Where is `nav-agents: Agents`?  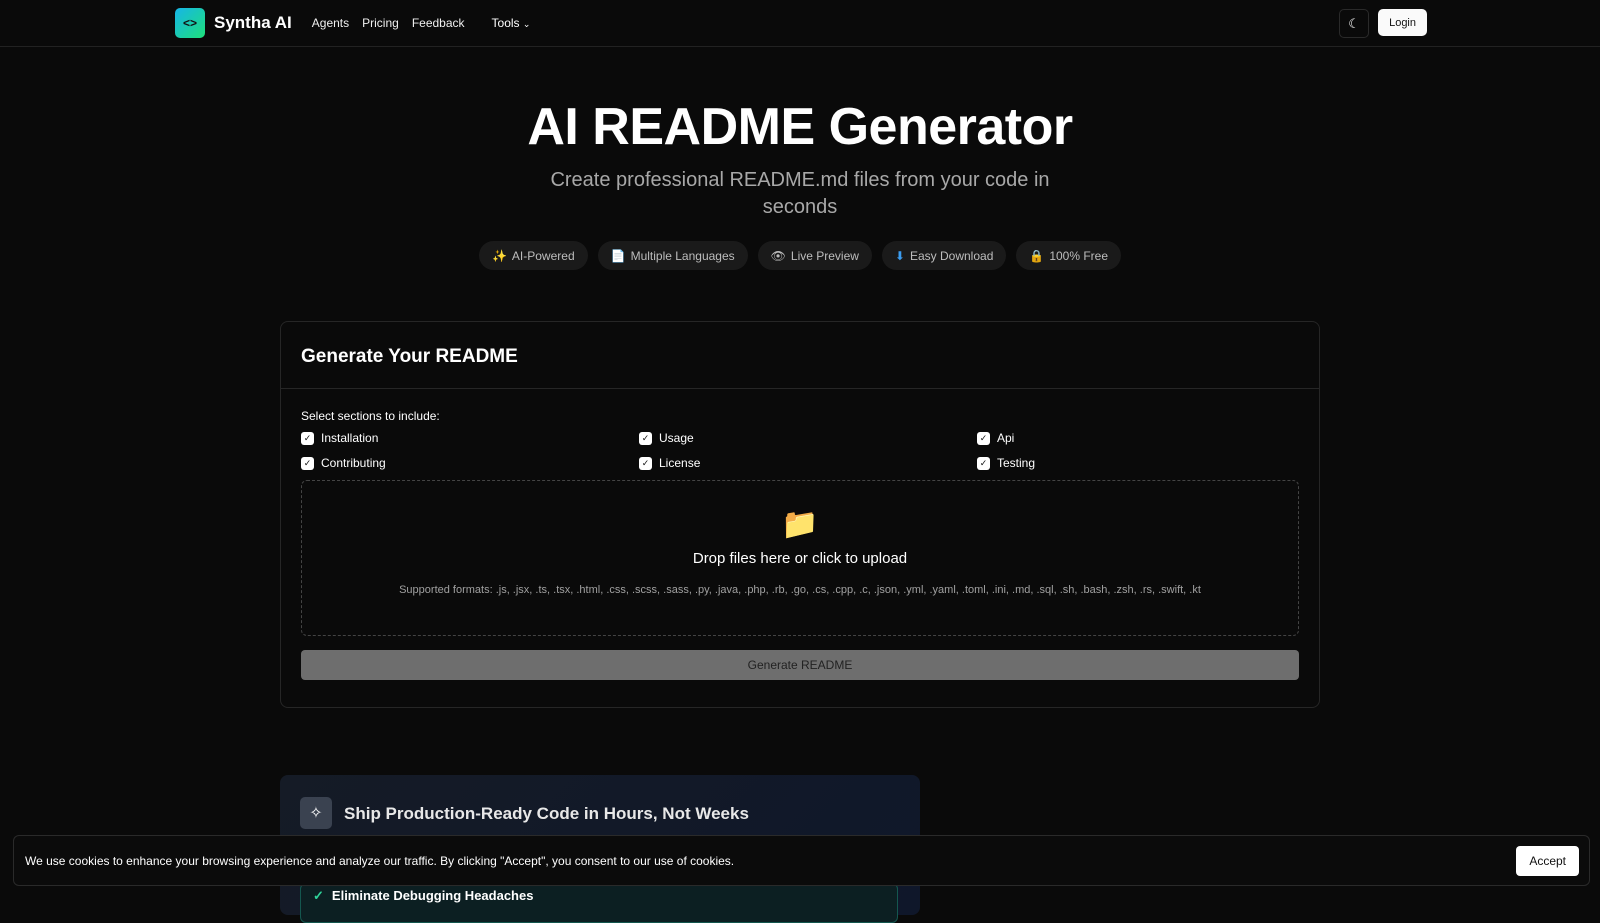 nav-agents: Agents is located at coordinates (330, 23).